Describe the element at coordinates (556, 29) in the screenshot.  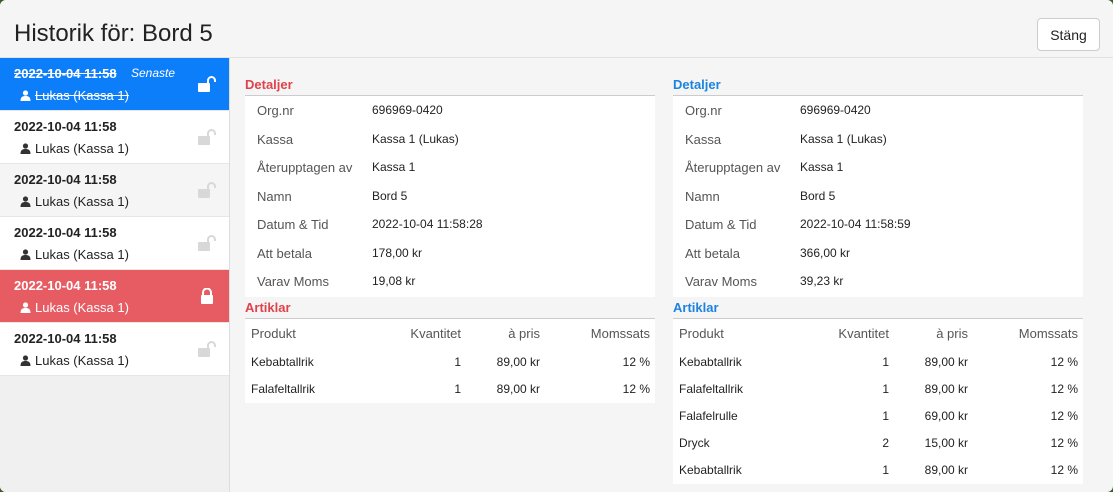
I see `modal-header: Historik för: Bord 5 Stäng` at that location.